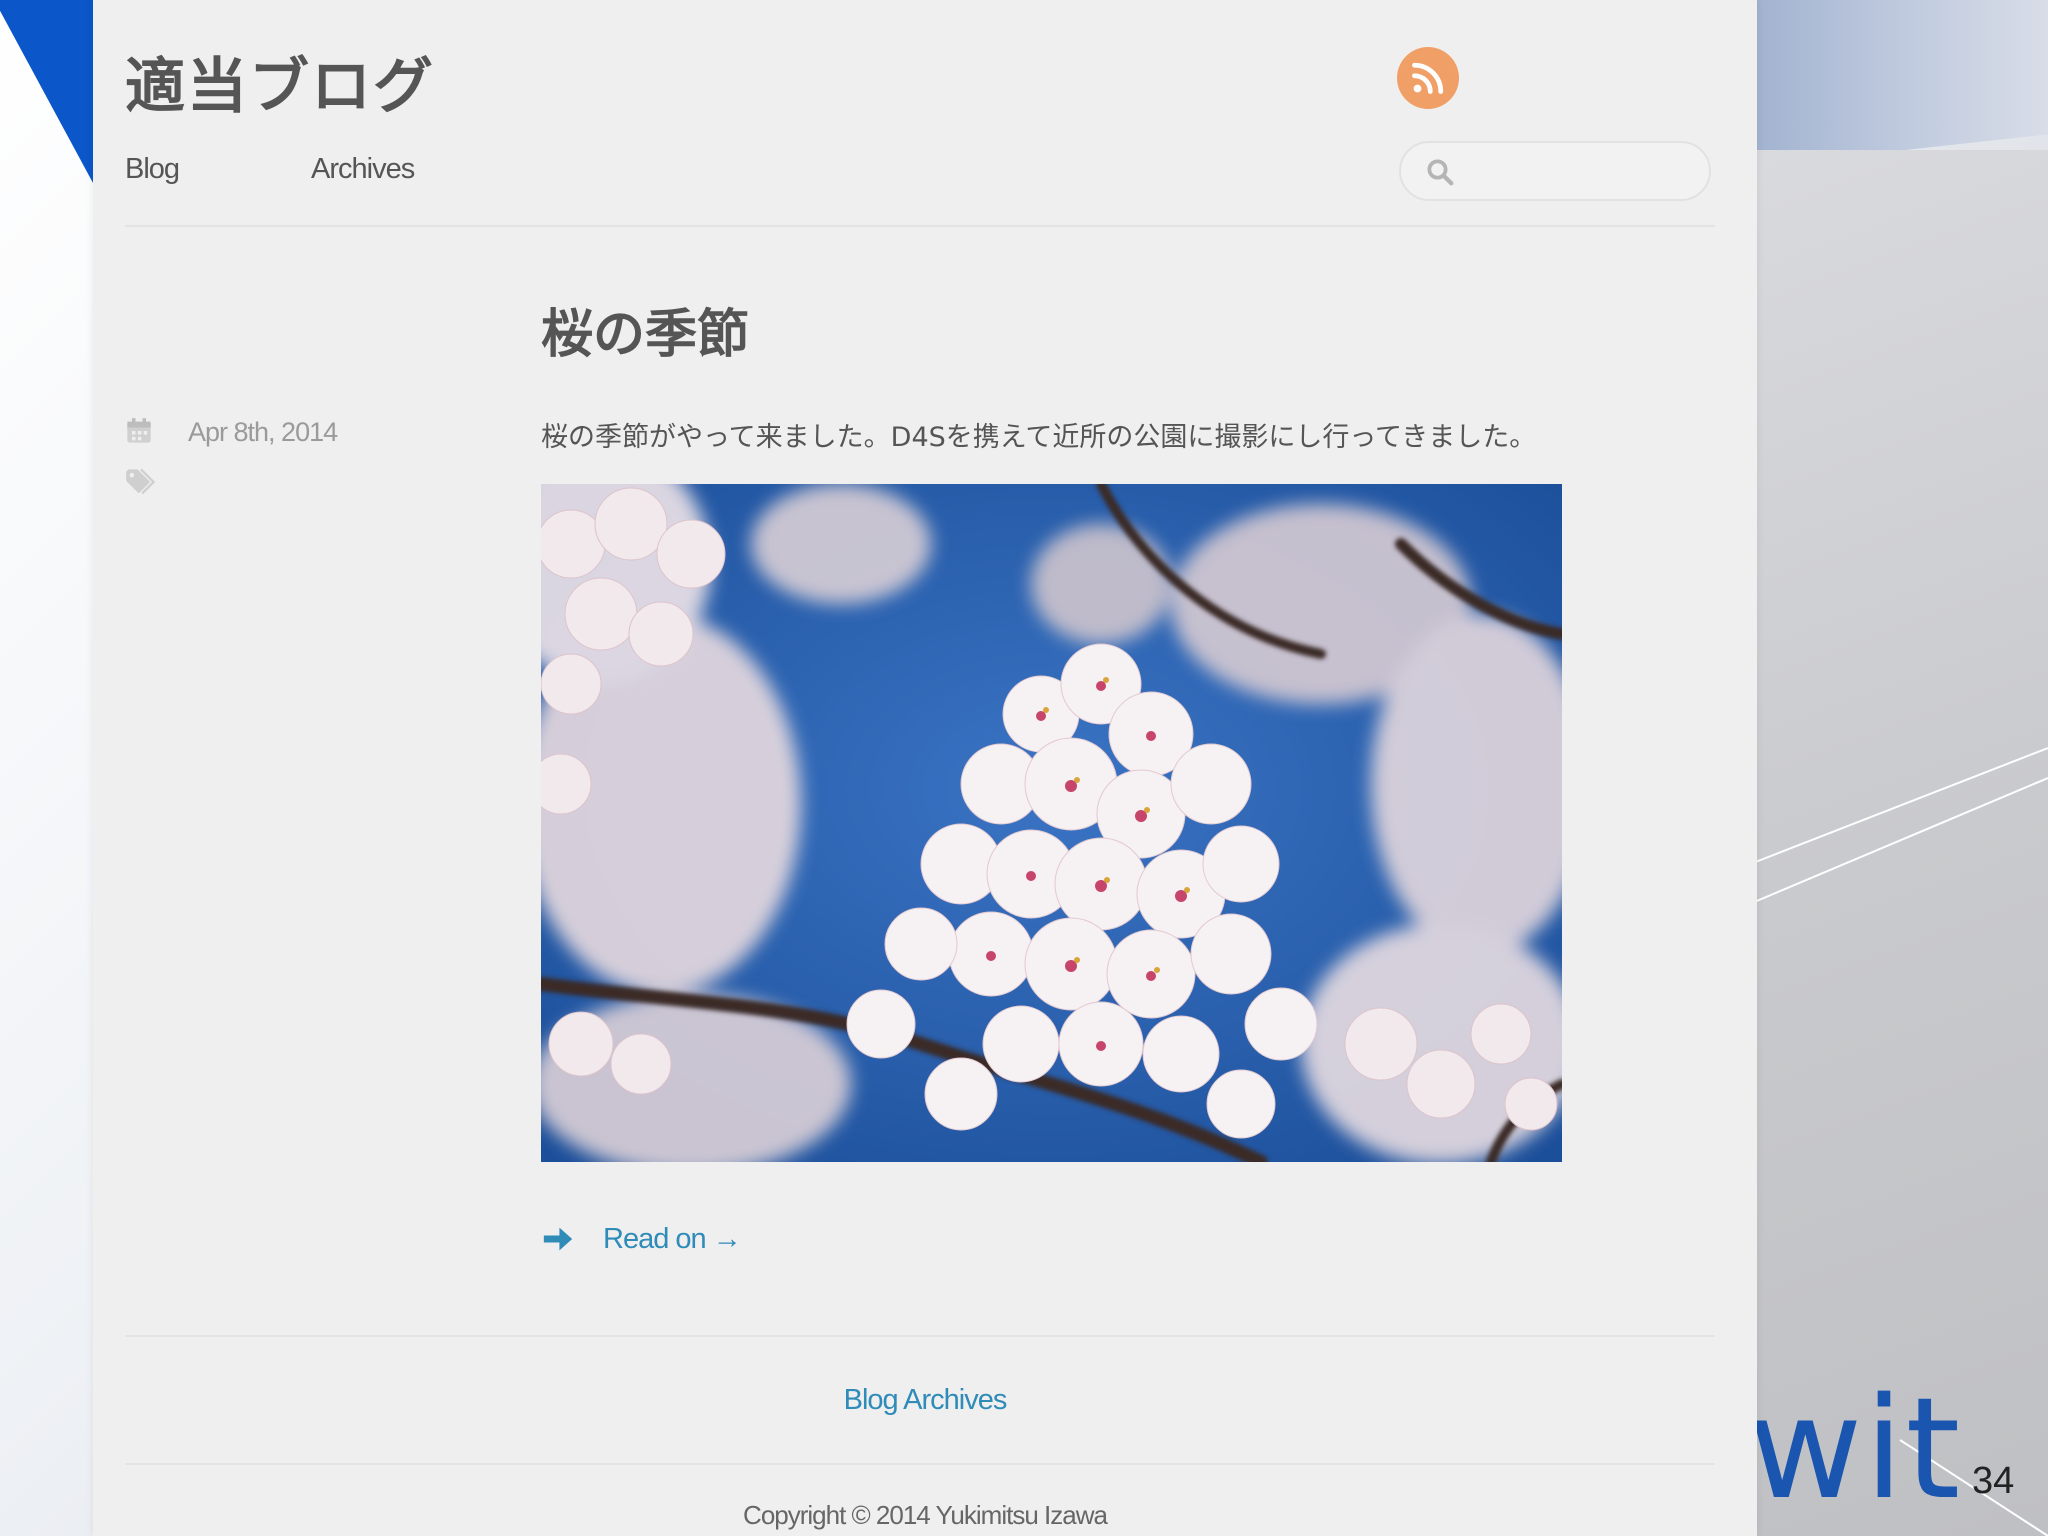  Describe the element at coordinates (920, 226) in the screenshot. I see `header-divider` at that location.